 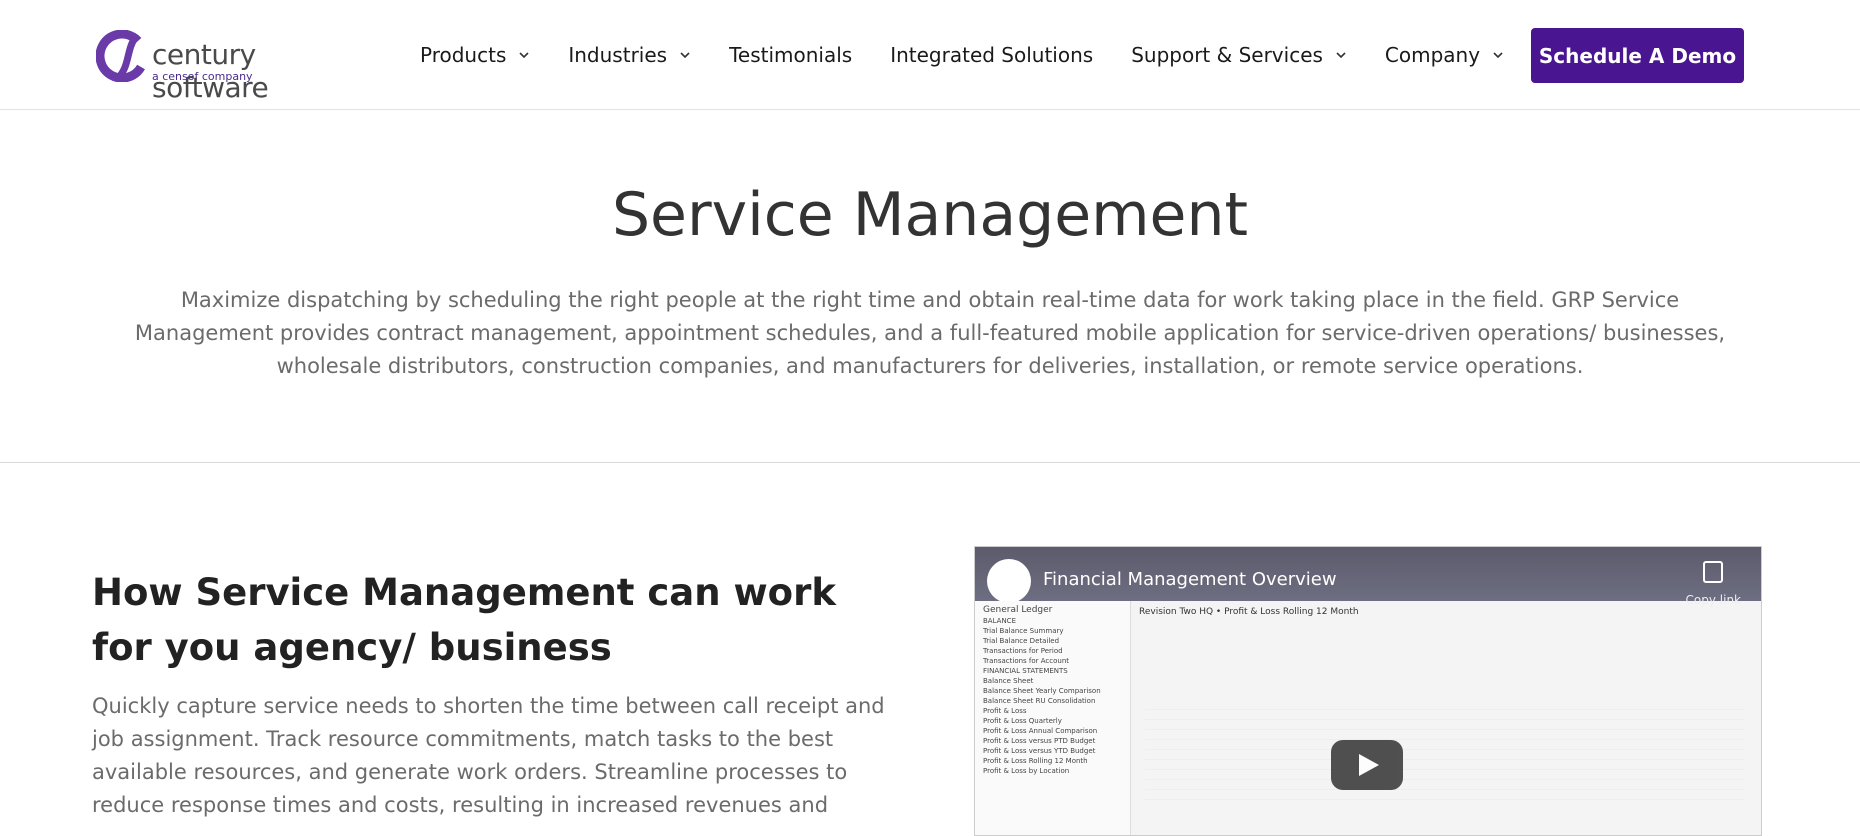 I want to click on nav-label: Industries, so click(x=618, y=55).